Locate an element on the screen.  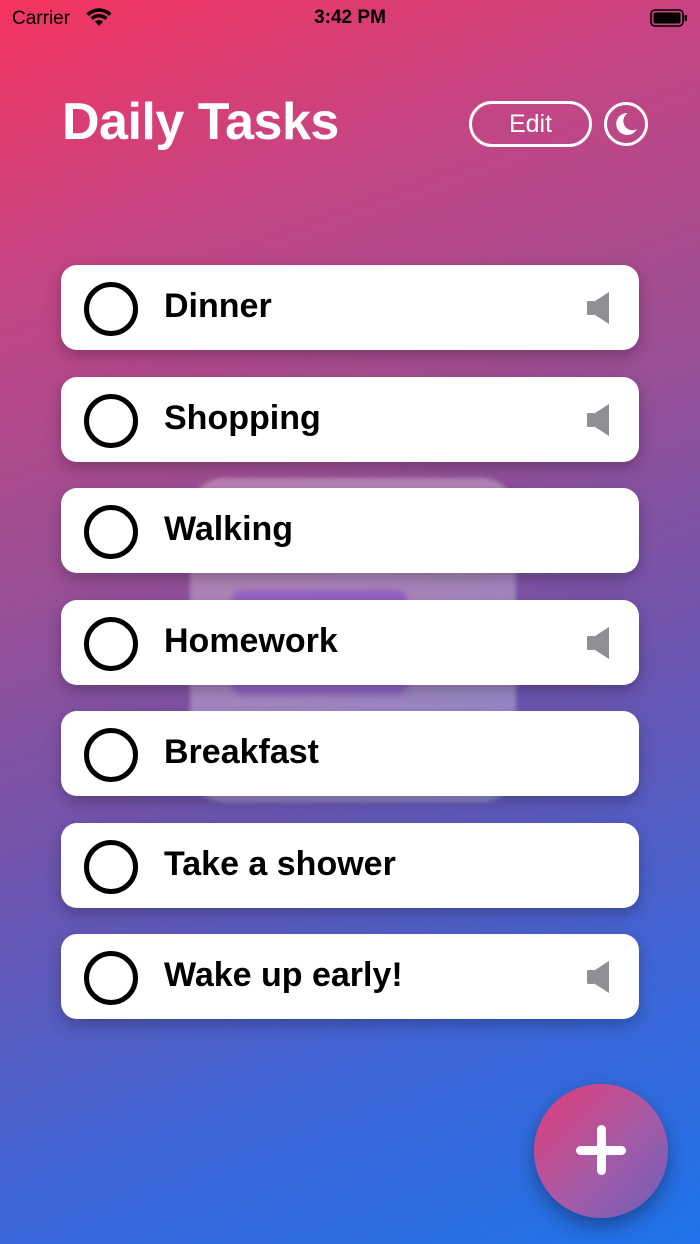
task-label: Take a shower is located at coordinates (280, 864).